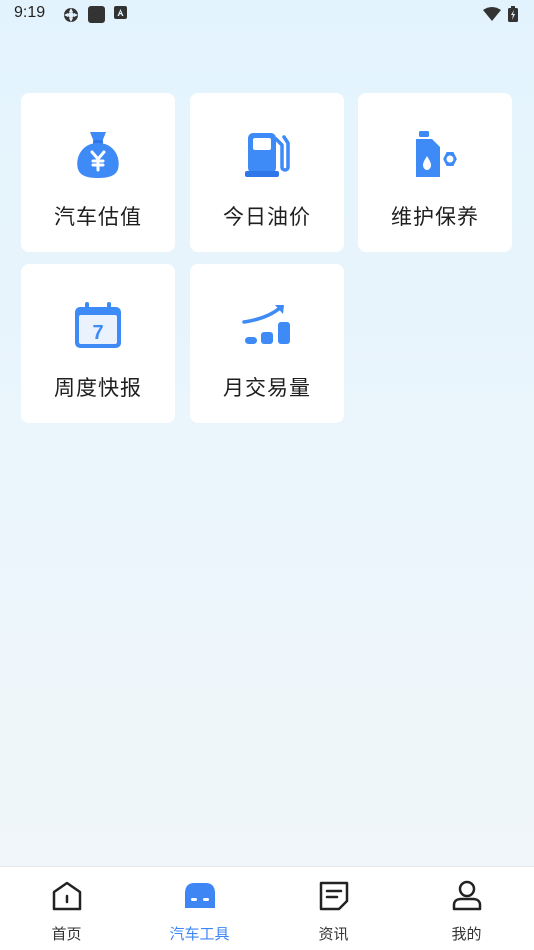  Describe the element at coordinates (267, 155) in the screenshot. I see `fuel-pump-icon` at that location.